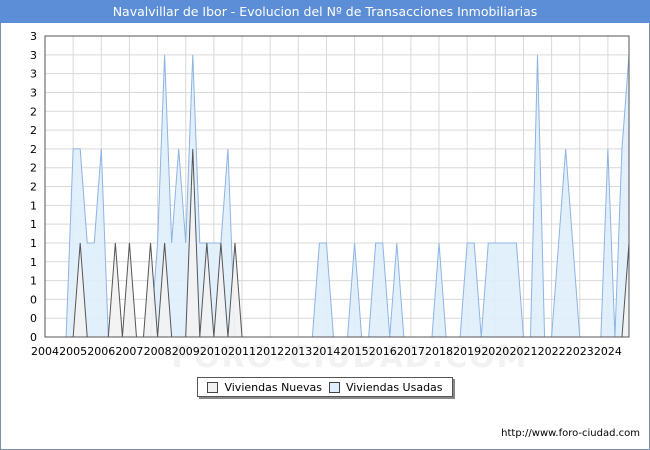  What do you see at coordinates (186, 351) in the screenshot?
I see `x-tick-label: 2009` at bounding box center [186, 351].